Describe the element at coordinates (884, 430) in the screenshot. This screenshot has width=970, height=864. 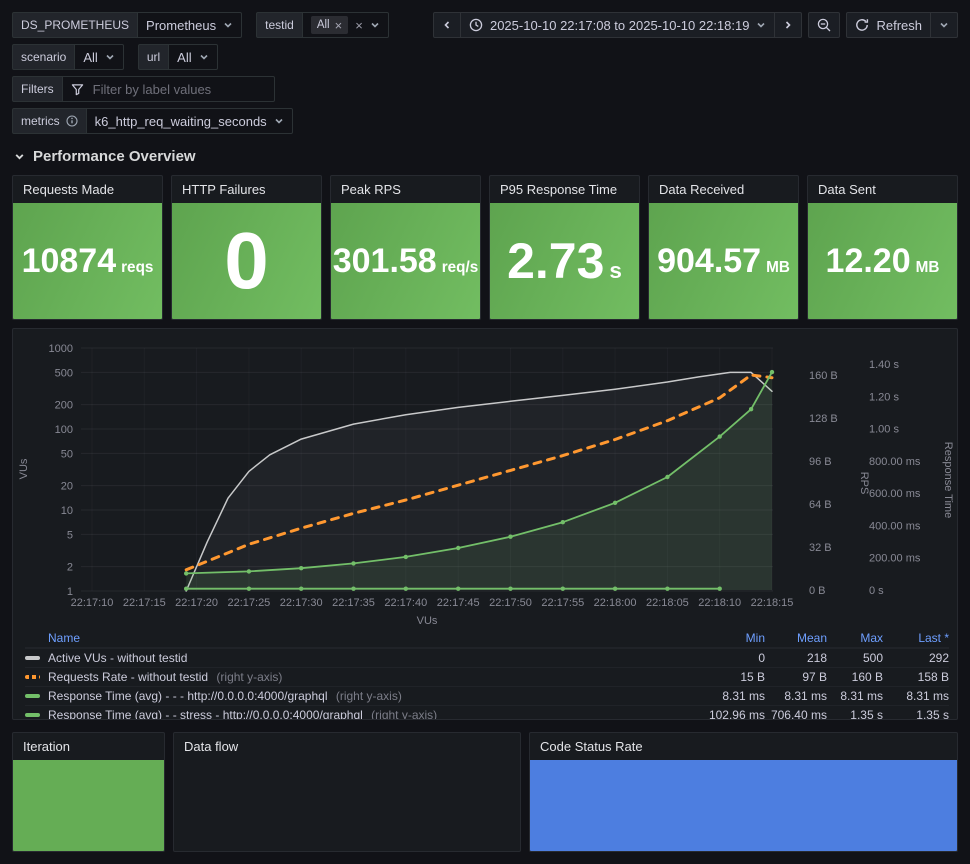
I see `svg-text: 1.00 s` at that location.